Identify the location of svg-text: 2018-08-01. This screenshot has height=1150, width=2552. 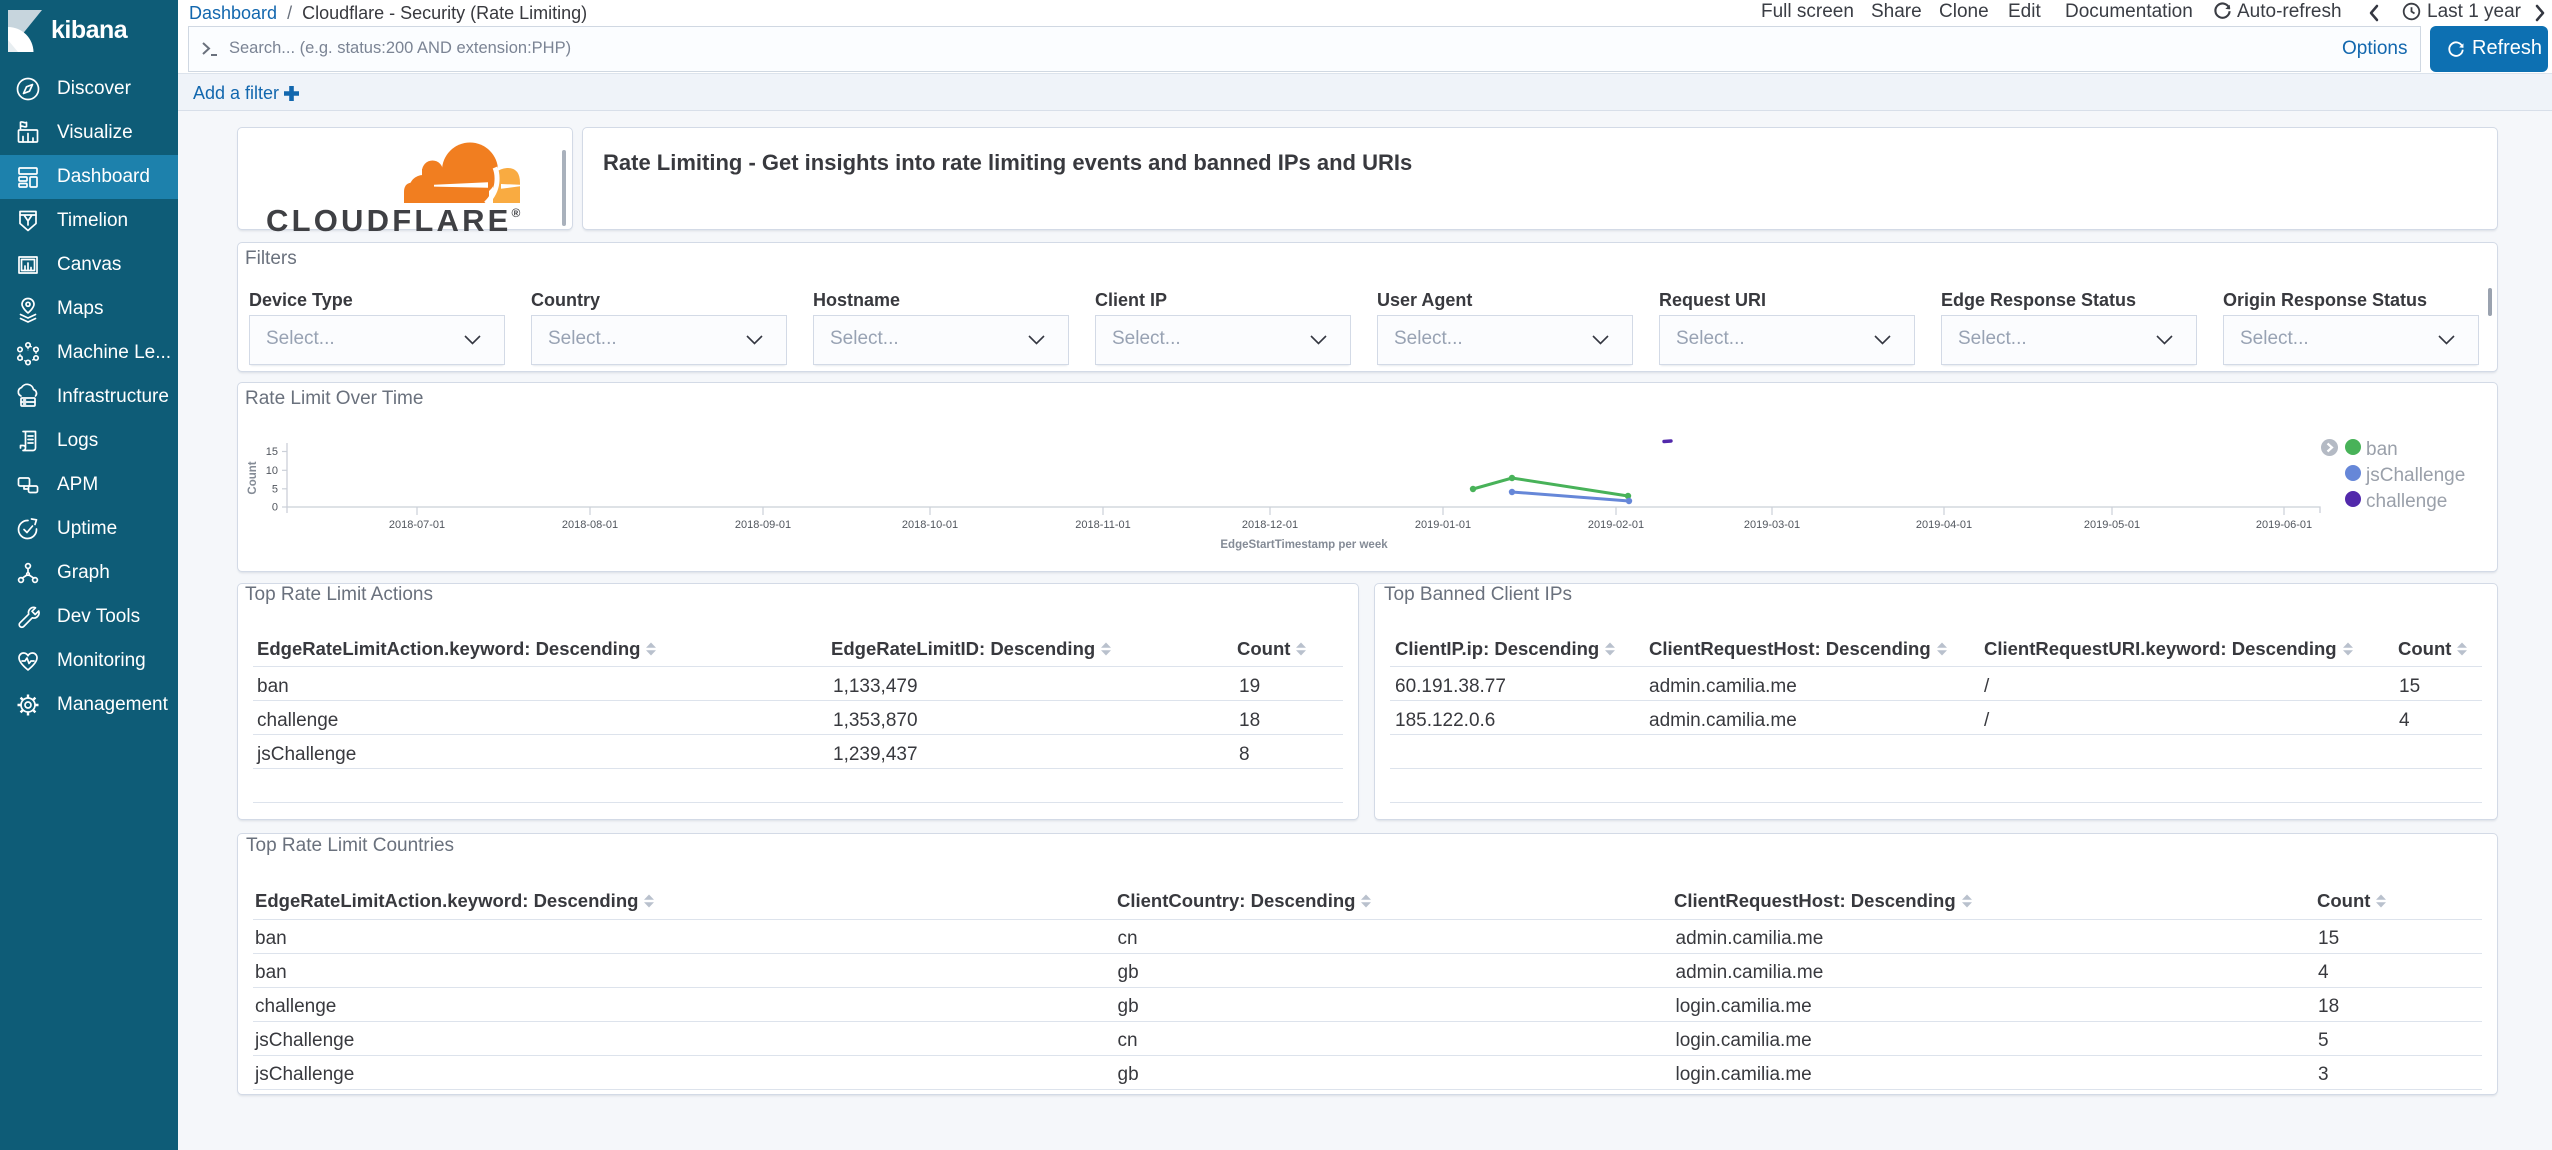
(590, 525).